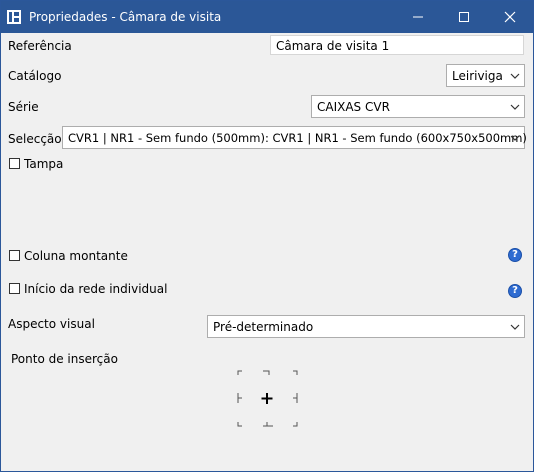 This screenshot has width=534, height=472. I want to click on serie-label: Série, so click(23, 107).